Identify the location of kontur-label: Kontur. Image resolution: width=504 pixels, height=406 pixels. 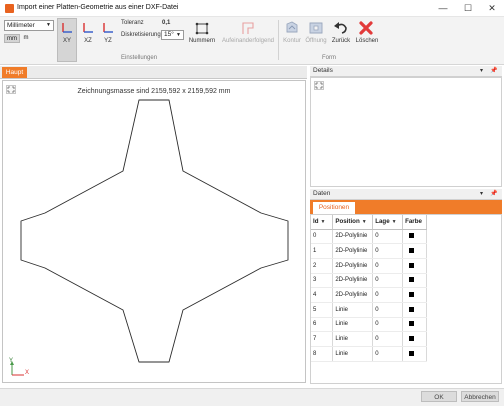
(292, 41).